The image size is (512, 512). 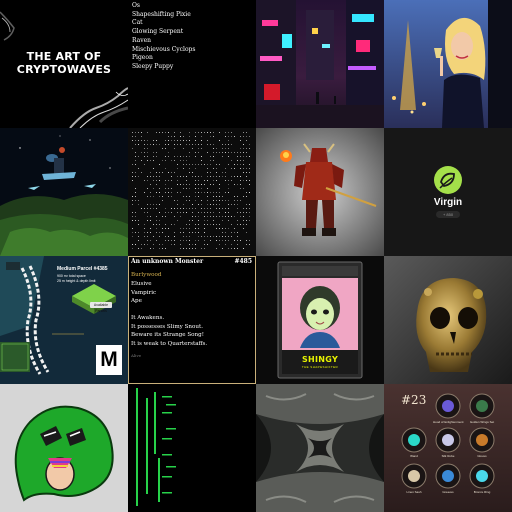 What do you see at coordinates (82, 269) in the screenshot?
I see `parcel-name: Medium Parcel #4385` at bounding box center [82, 269].